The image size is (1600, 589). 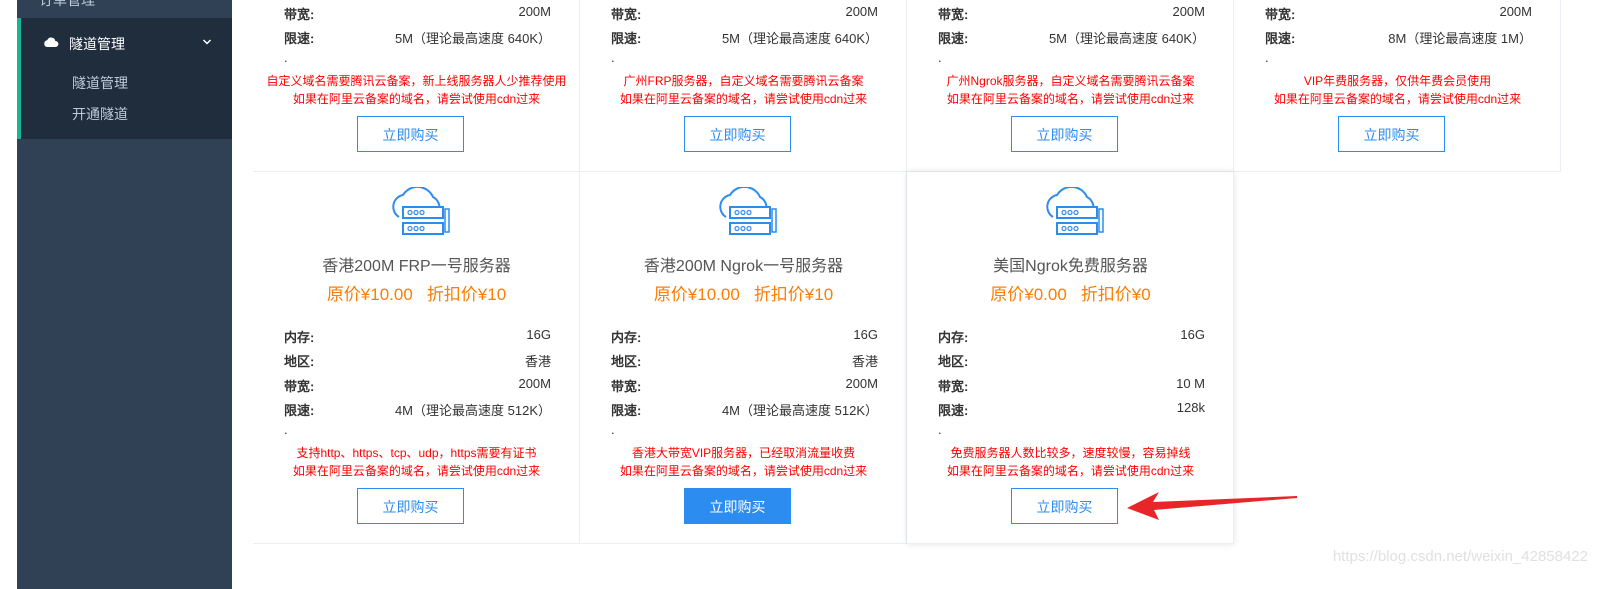 What do you see at coordinates (743, 453) in the screenshot?
I see `card-note: 香港大带宽VIP服务器，已经取消流量收费` at bounding box center [743, 453].